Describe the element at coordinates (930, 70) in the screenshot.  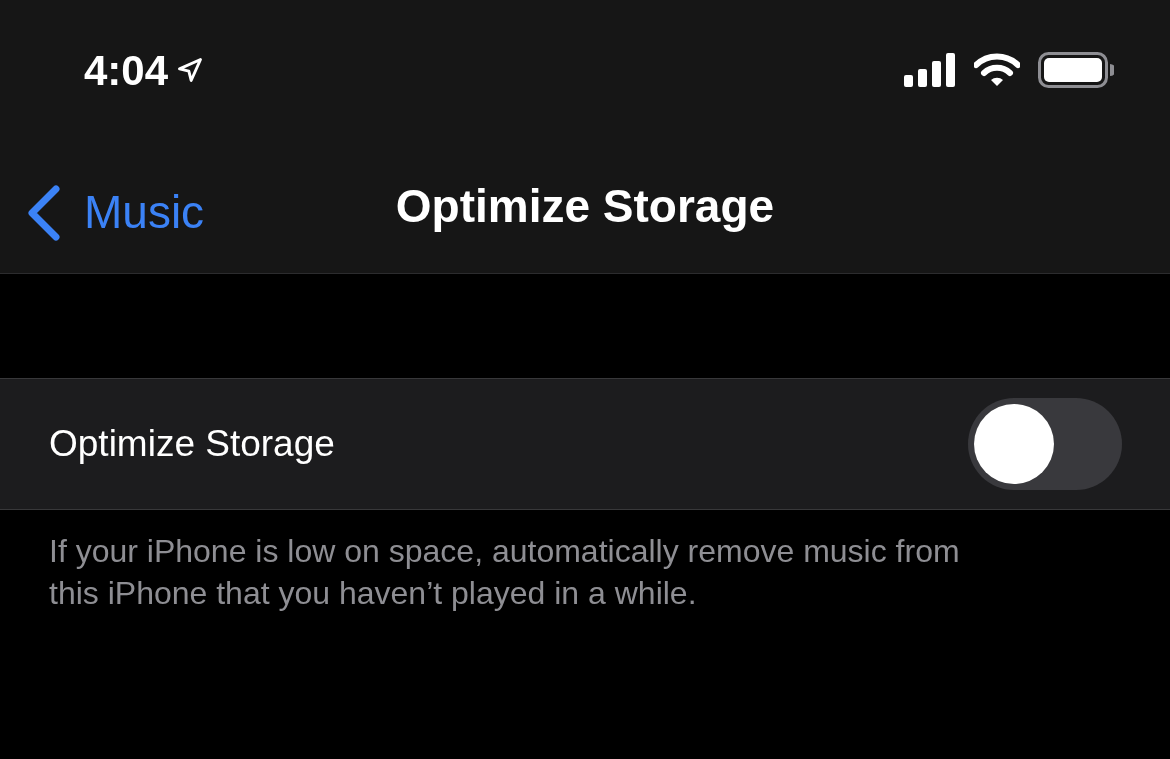
I see `signal-icon` at that location.